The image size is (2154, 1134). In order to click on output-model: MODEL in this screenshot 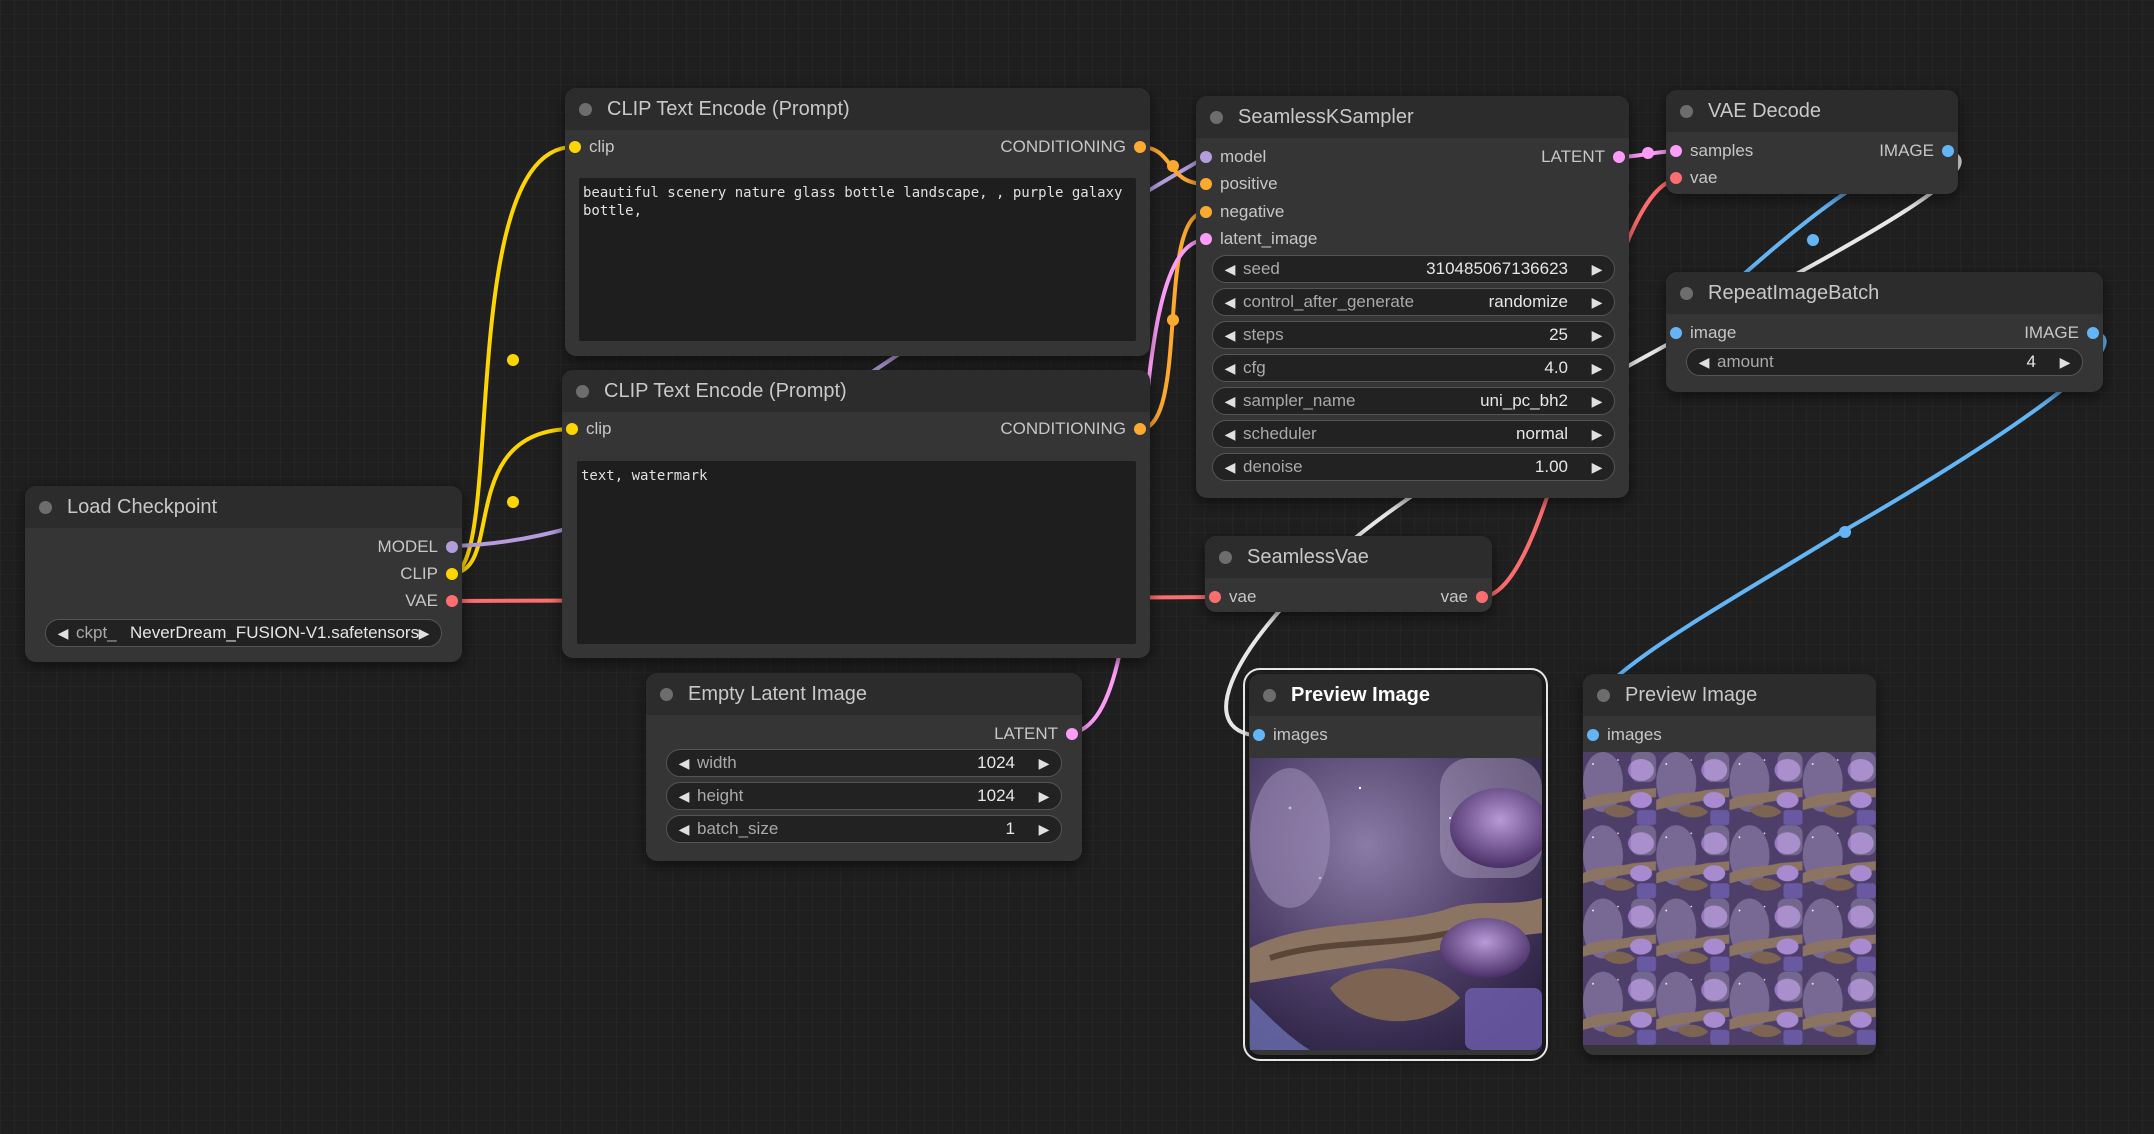, I will do `click(420, 547)`.